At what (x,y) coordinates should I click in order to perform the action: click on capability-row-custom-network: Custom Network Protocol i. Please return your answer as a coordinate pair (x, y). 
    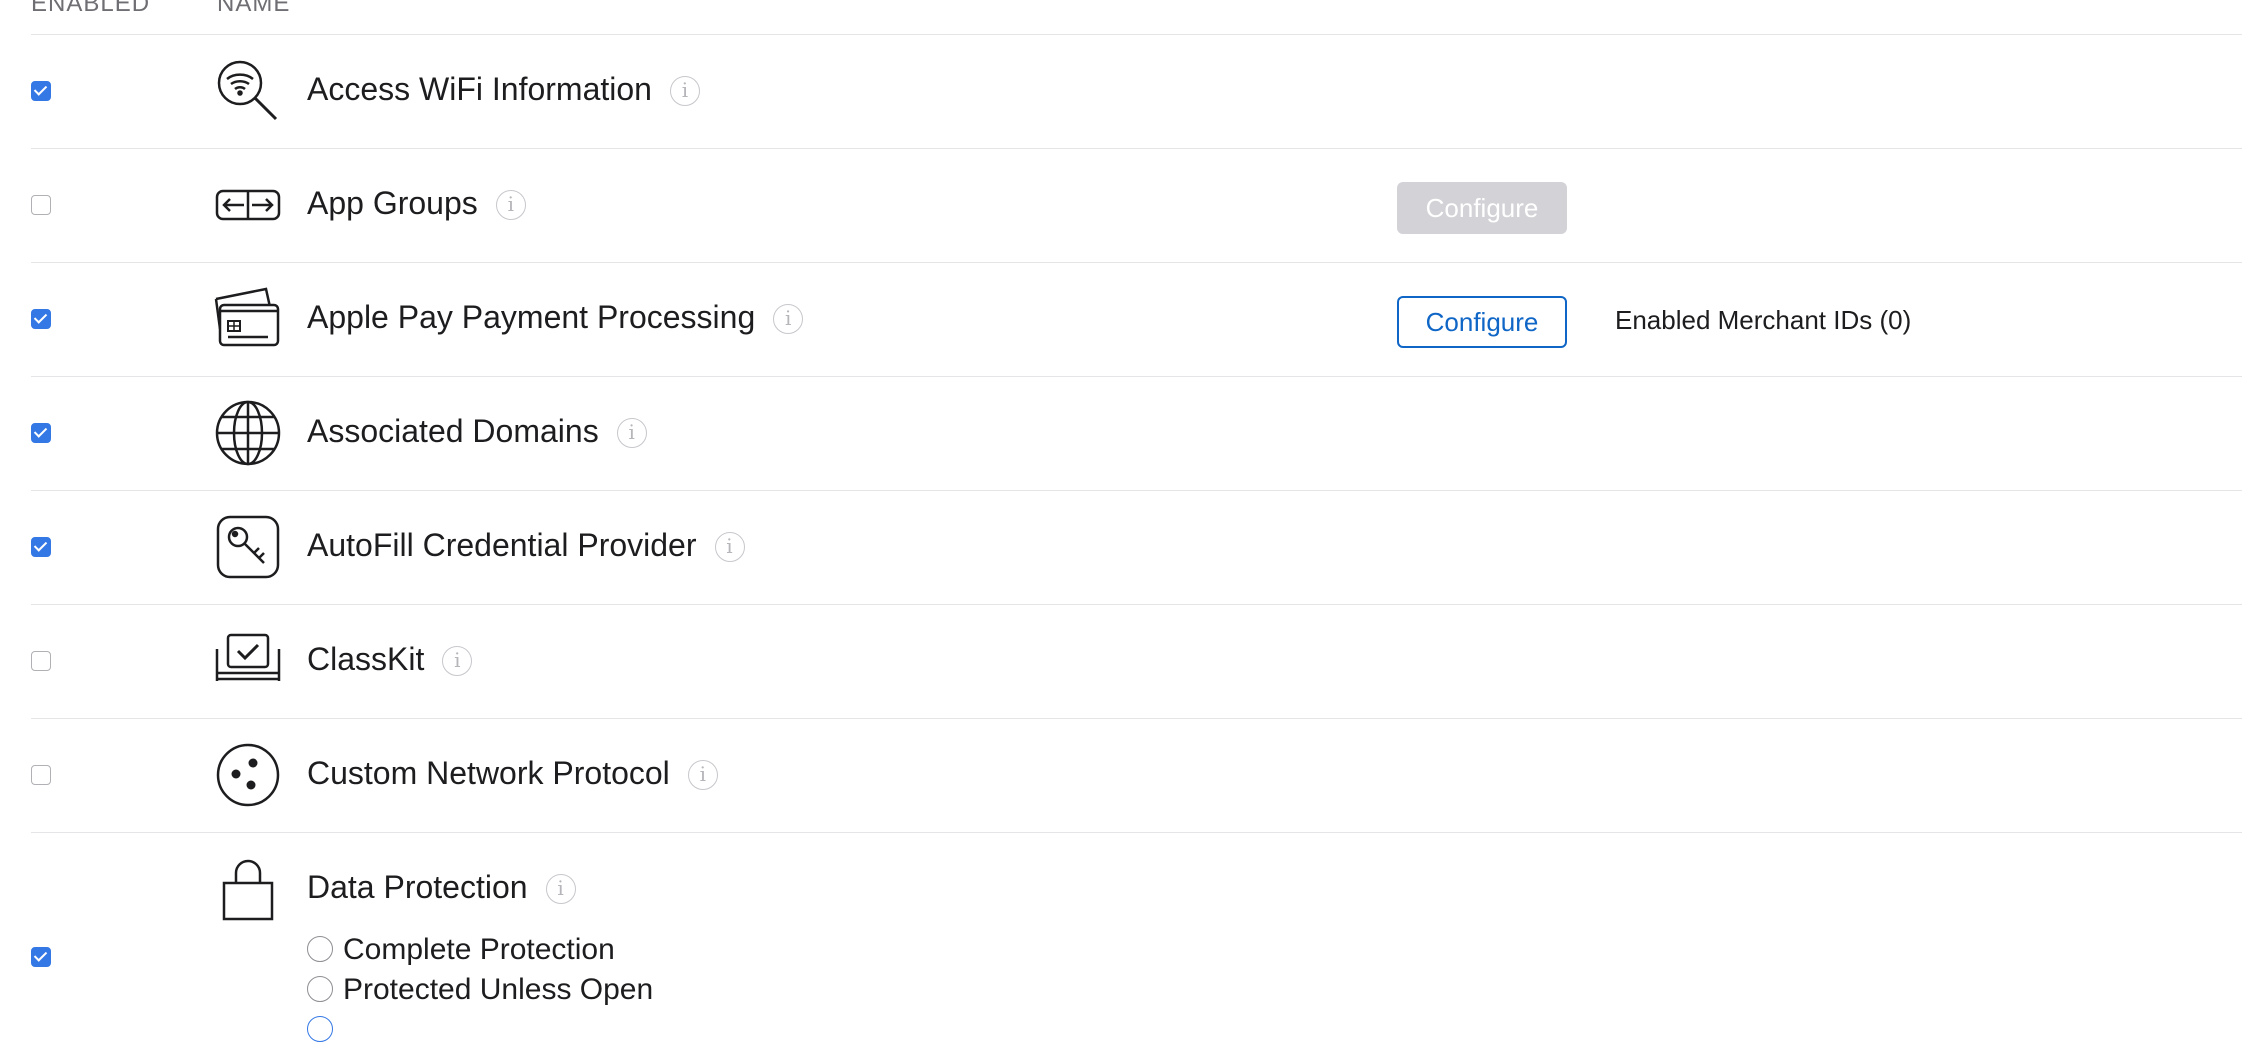
    Looking at the image, I should click on (1136, 776).